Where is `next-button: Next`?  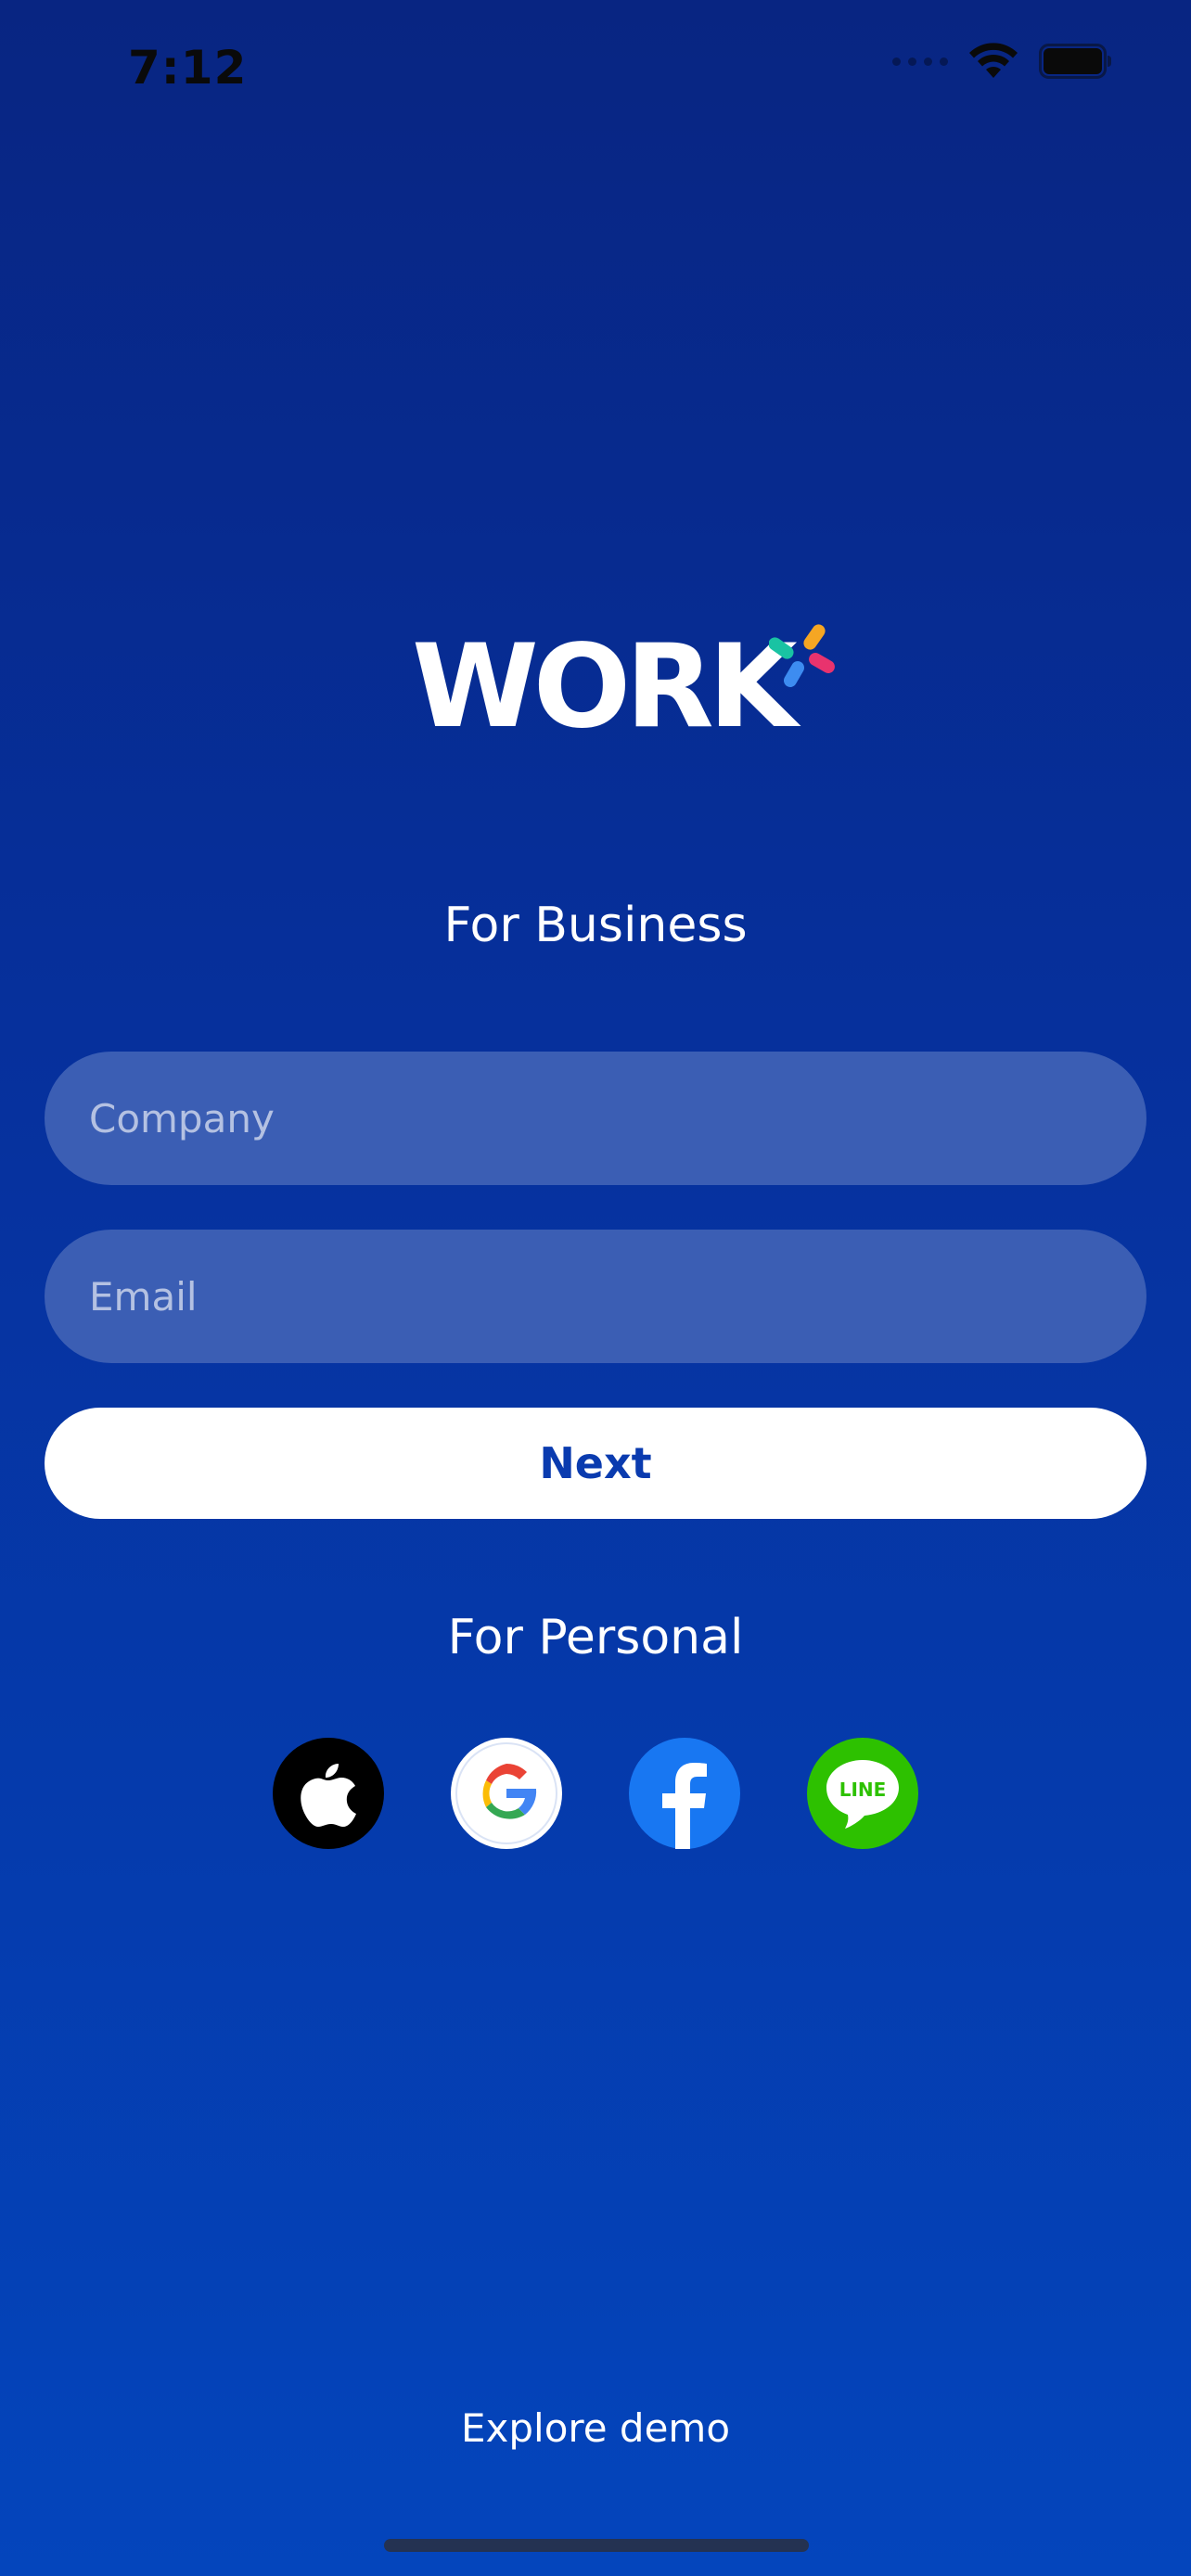 next-button: Next is located at coordinates (595, 1464).